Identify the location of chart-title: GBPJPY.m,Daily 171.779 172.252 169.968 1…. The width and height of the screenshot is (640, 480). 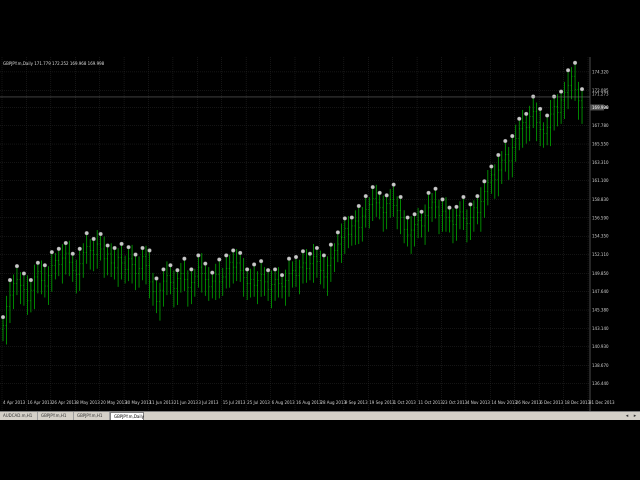
(54, 63).